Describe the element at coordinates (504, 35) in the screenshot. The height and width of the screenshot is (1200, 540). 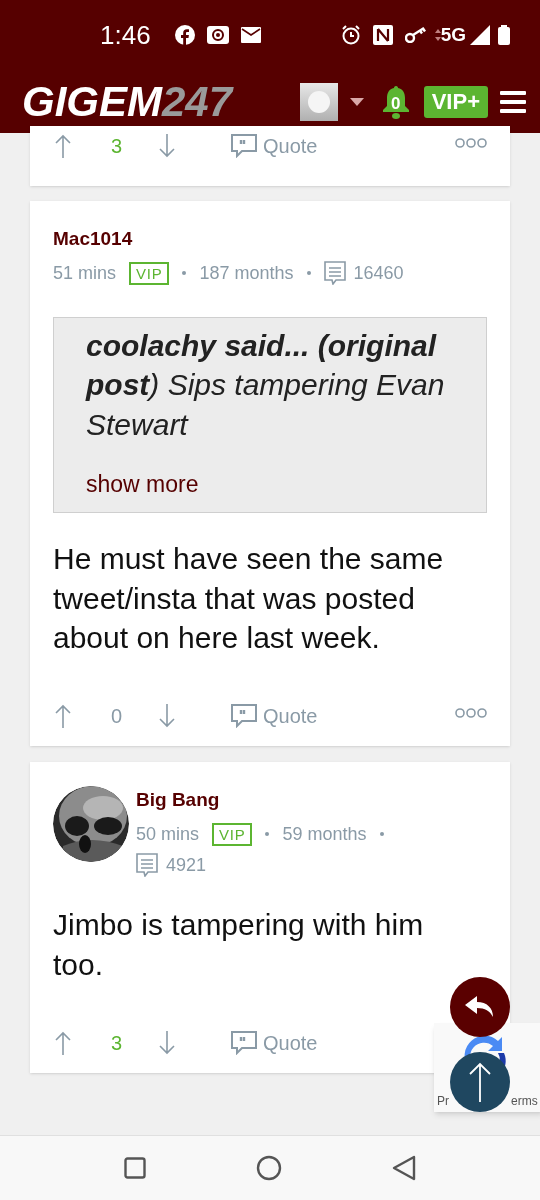
I see `battery-icon` at that location.